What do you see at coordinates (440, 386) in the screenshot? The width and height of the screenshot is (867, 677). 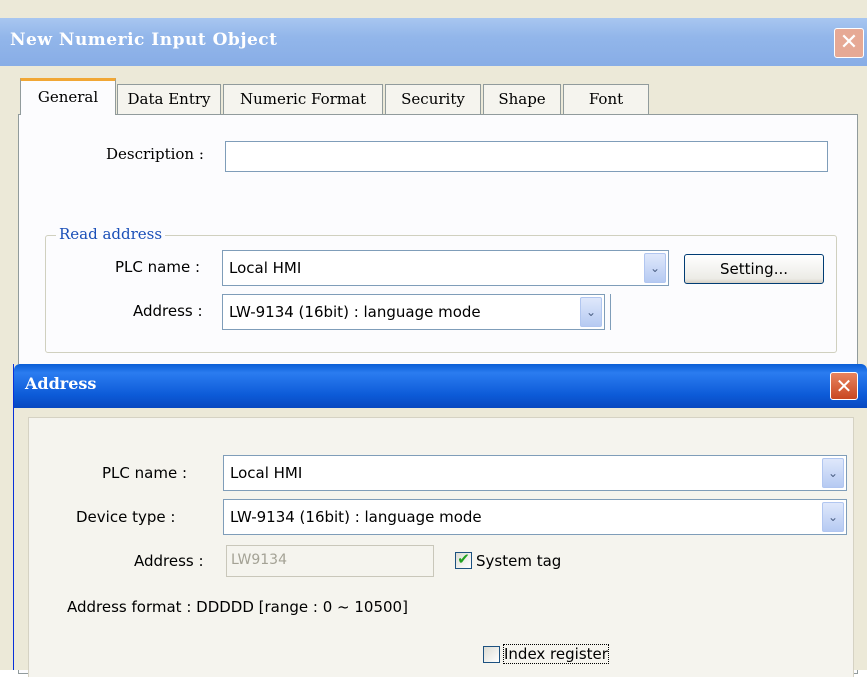 I see `address-dialog-title-bar: Address ✕` at bounding box center [440, 386].